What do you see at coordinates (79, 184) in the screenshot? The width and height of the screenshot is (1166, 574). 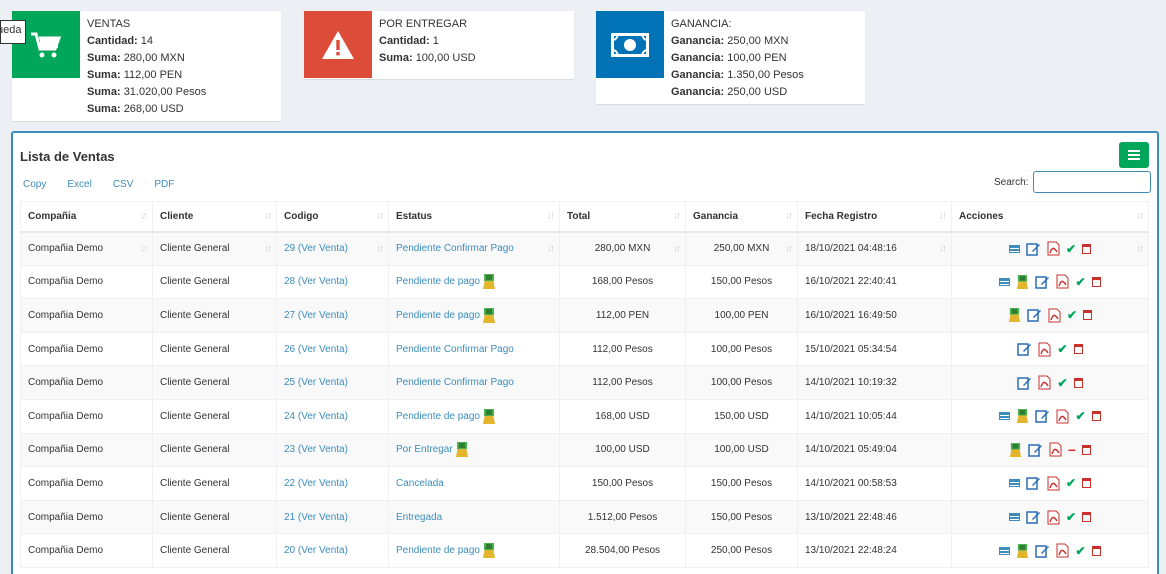 I see `excel-button: Excel` at bounding box center [79, 184].